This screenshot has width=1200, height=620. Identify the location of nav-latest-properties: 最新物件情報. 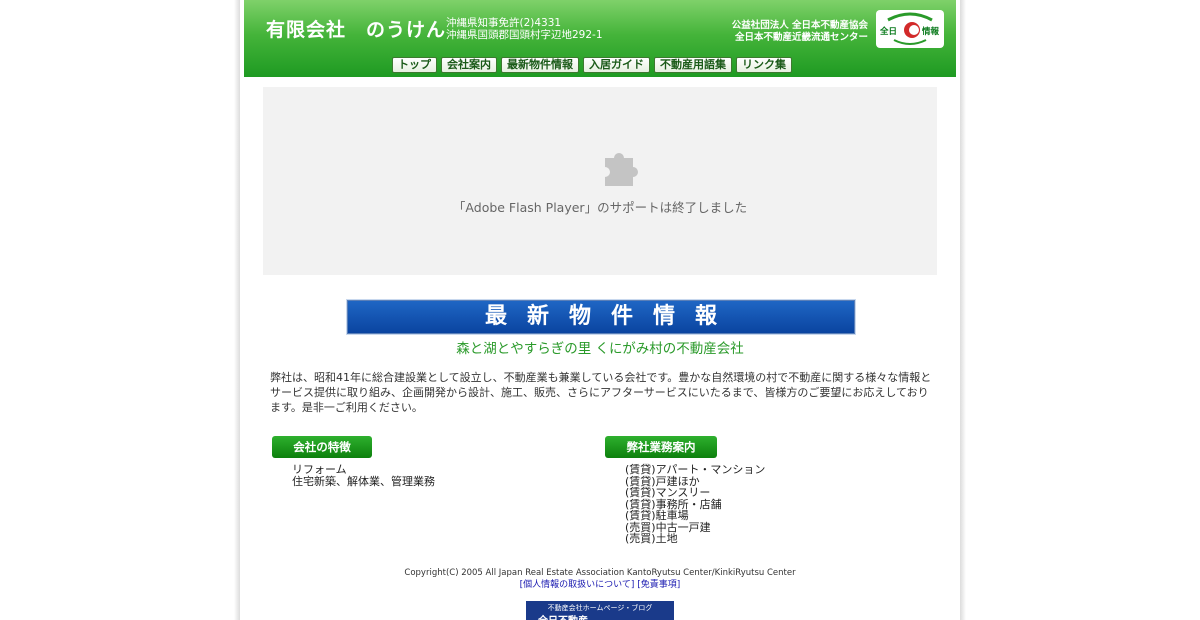
(540, 65).